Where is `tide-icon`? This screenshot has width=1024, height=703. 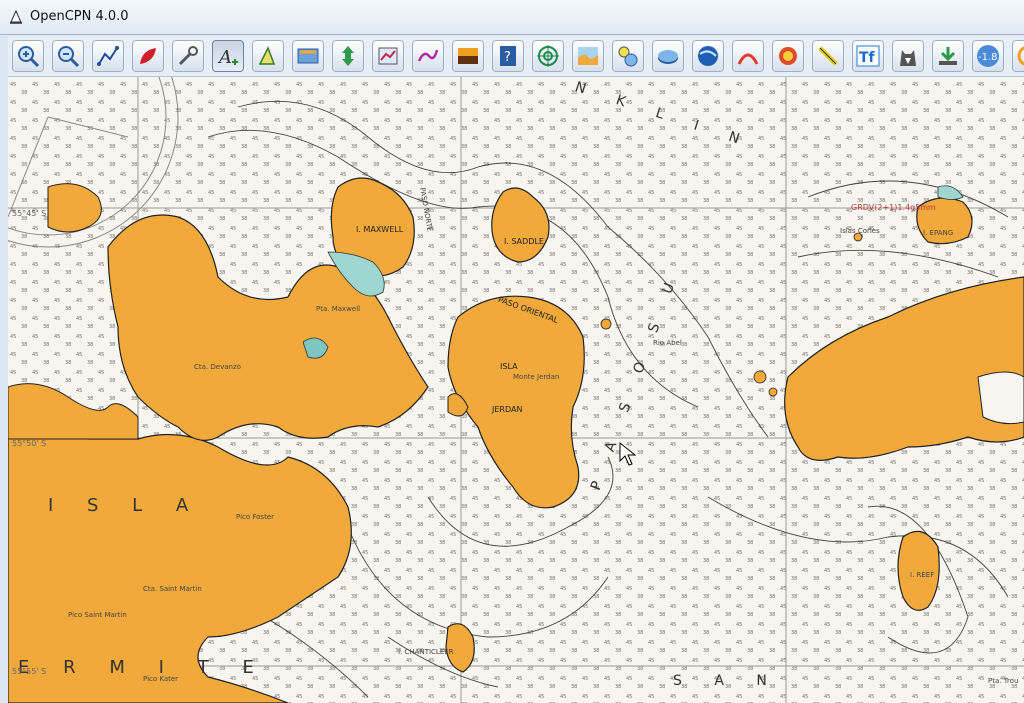
tide-icon is located at coordinates (267, 55).